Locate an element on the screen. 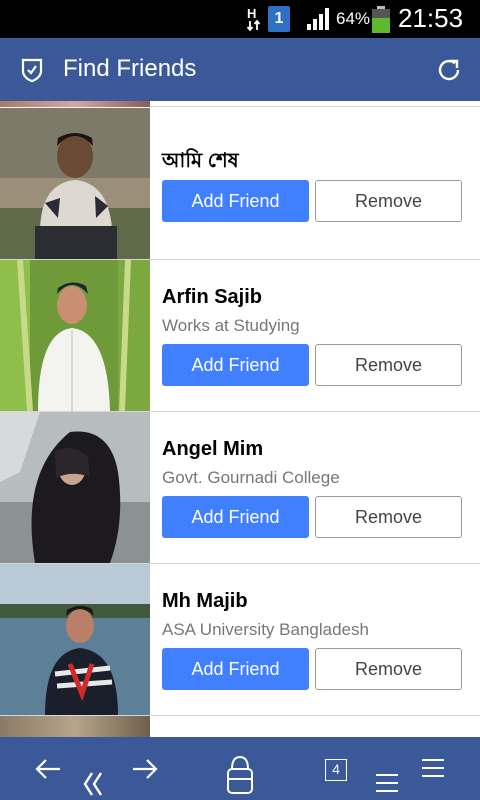 The width and height of the screenshot is (480, 800). friend-name: Angel Mim is located at coordinates (212, 449).